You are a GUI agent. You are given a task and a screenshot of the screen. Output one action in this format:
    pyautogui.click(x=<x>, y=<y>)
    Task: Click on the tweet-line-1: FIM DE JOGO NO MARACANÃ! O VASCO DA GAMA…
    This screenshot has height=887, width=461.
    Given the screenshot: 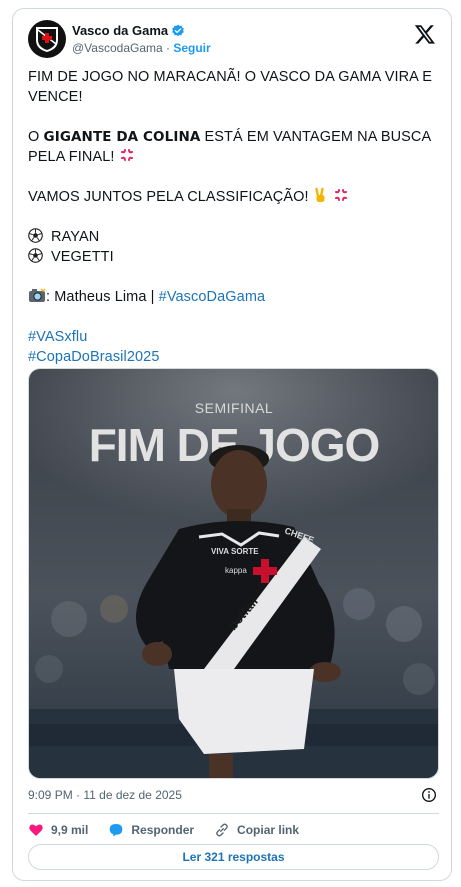 What is the action you would take?
    pyautogui.click(x=230, y=87)
    